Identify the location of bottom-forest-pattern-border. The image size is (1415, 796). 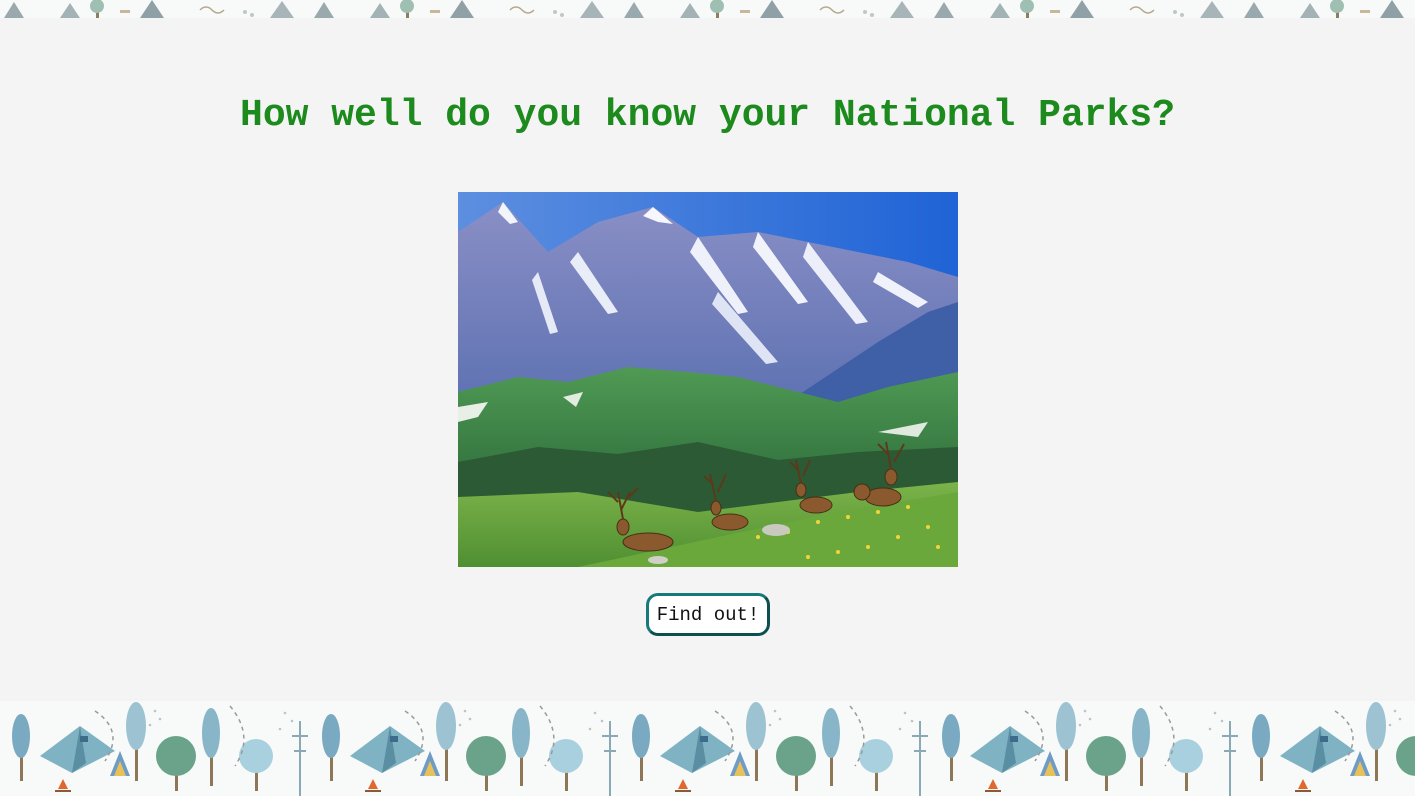
(707, 748).